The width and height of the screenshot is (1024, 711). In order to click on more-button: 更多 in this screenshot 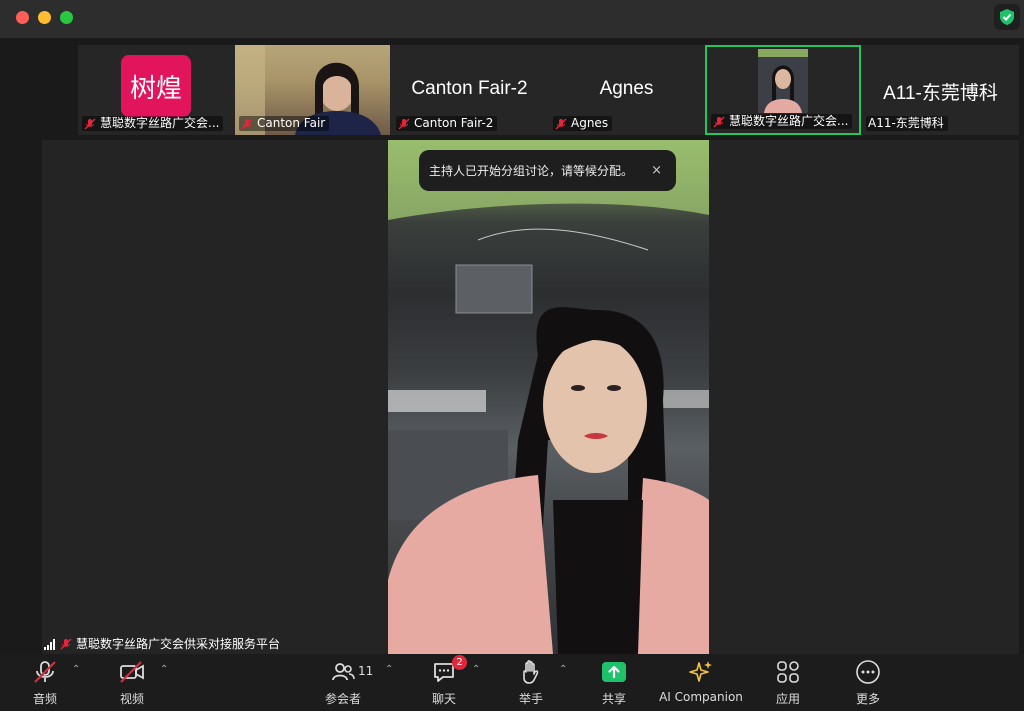, I will do `click(868, 682)`.